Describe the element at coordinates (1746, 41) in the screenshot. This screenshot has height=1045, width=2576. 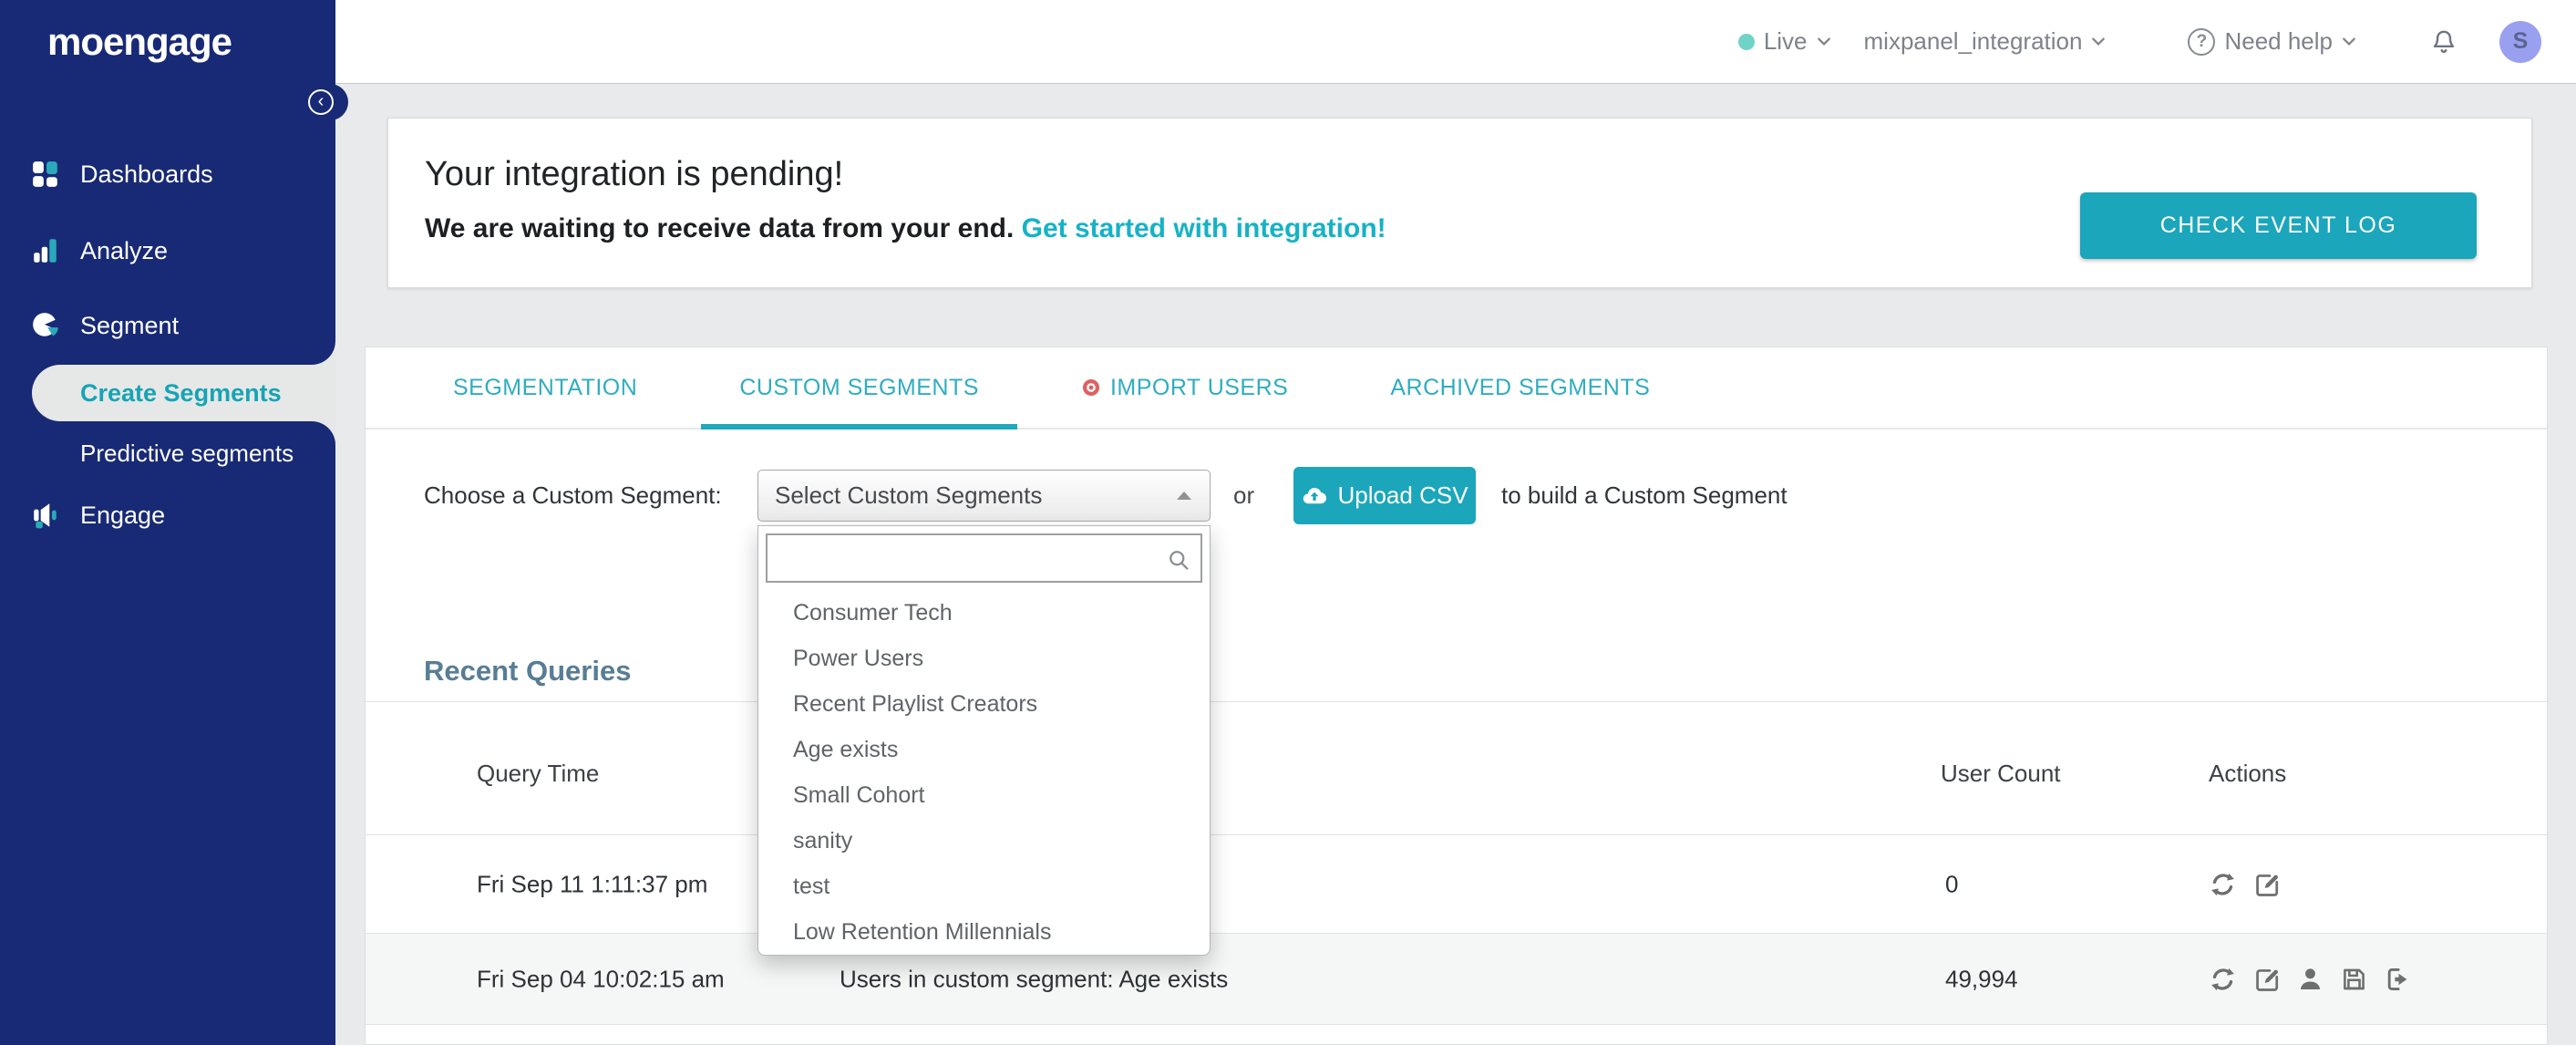
I see `live-status-dot` at that location.